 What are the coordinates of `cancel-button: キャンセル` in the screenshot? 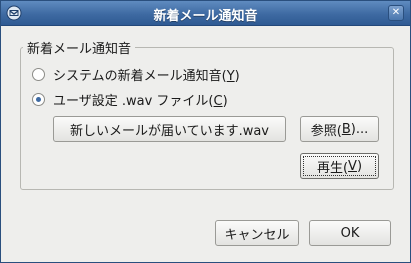 It's located at (257, 233).